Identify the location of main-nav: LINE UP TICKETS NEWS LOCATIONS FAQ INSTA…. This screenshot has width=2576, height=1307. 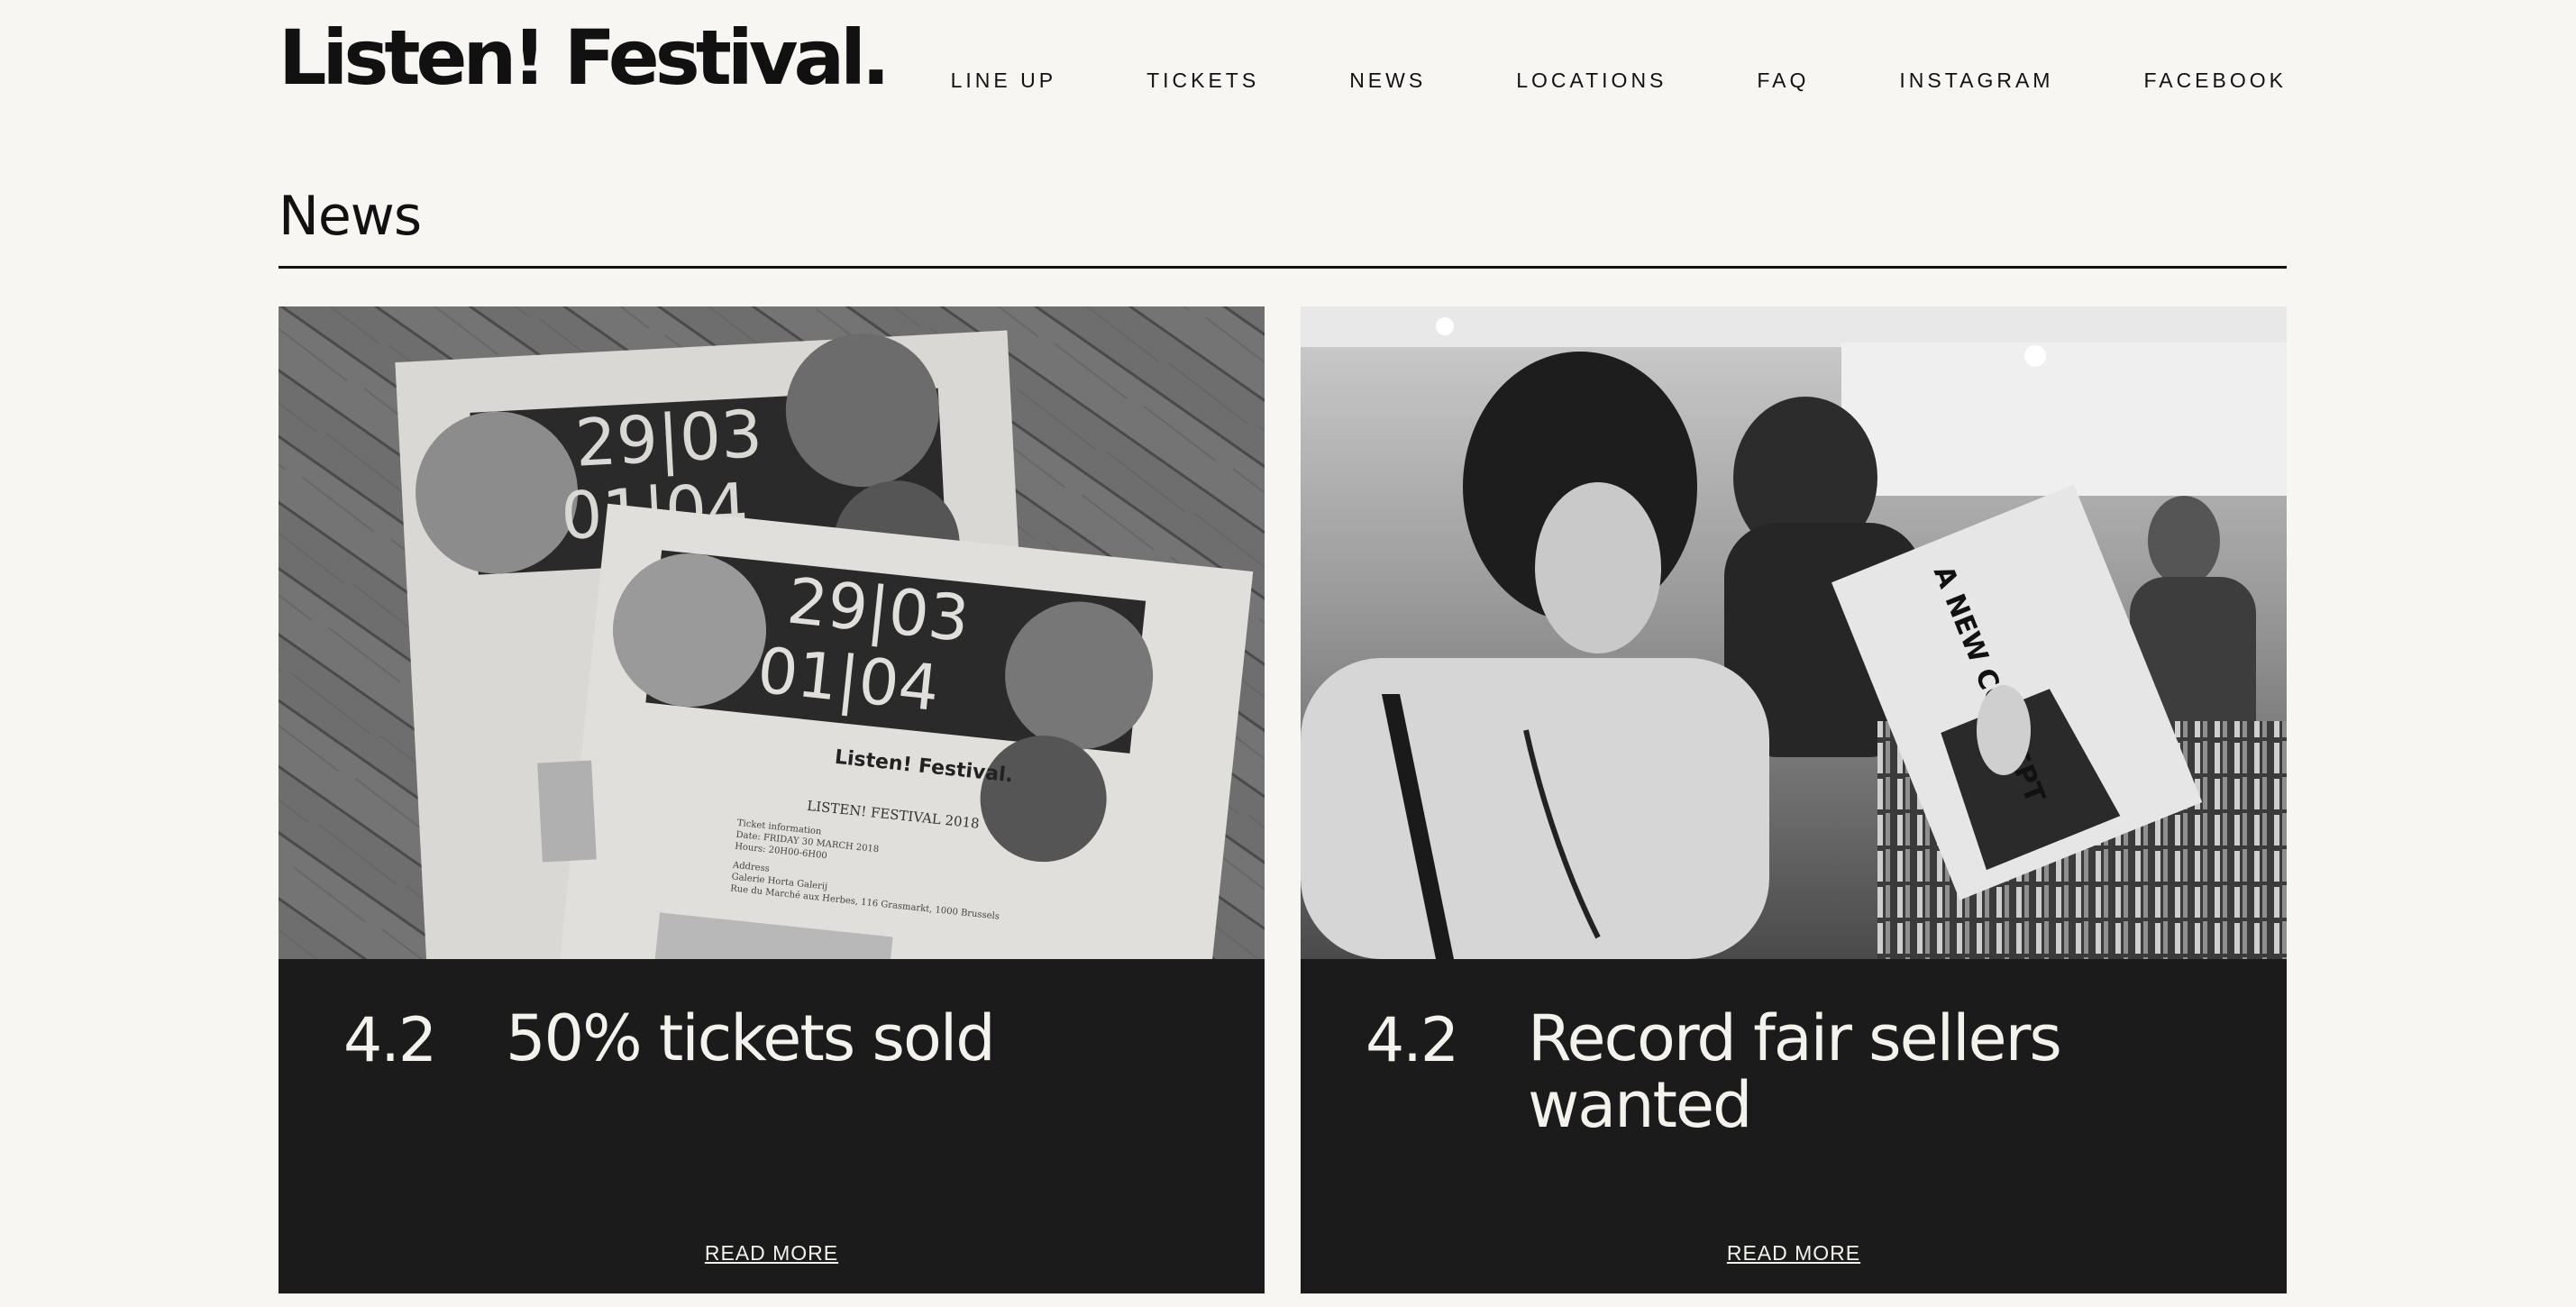
(1619, 81).